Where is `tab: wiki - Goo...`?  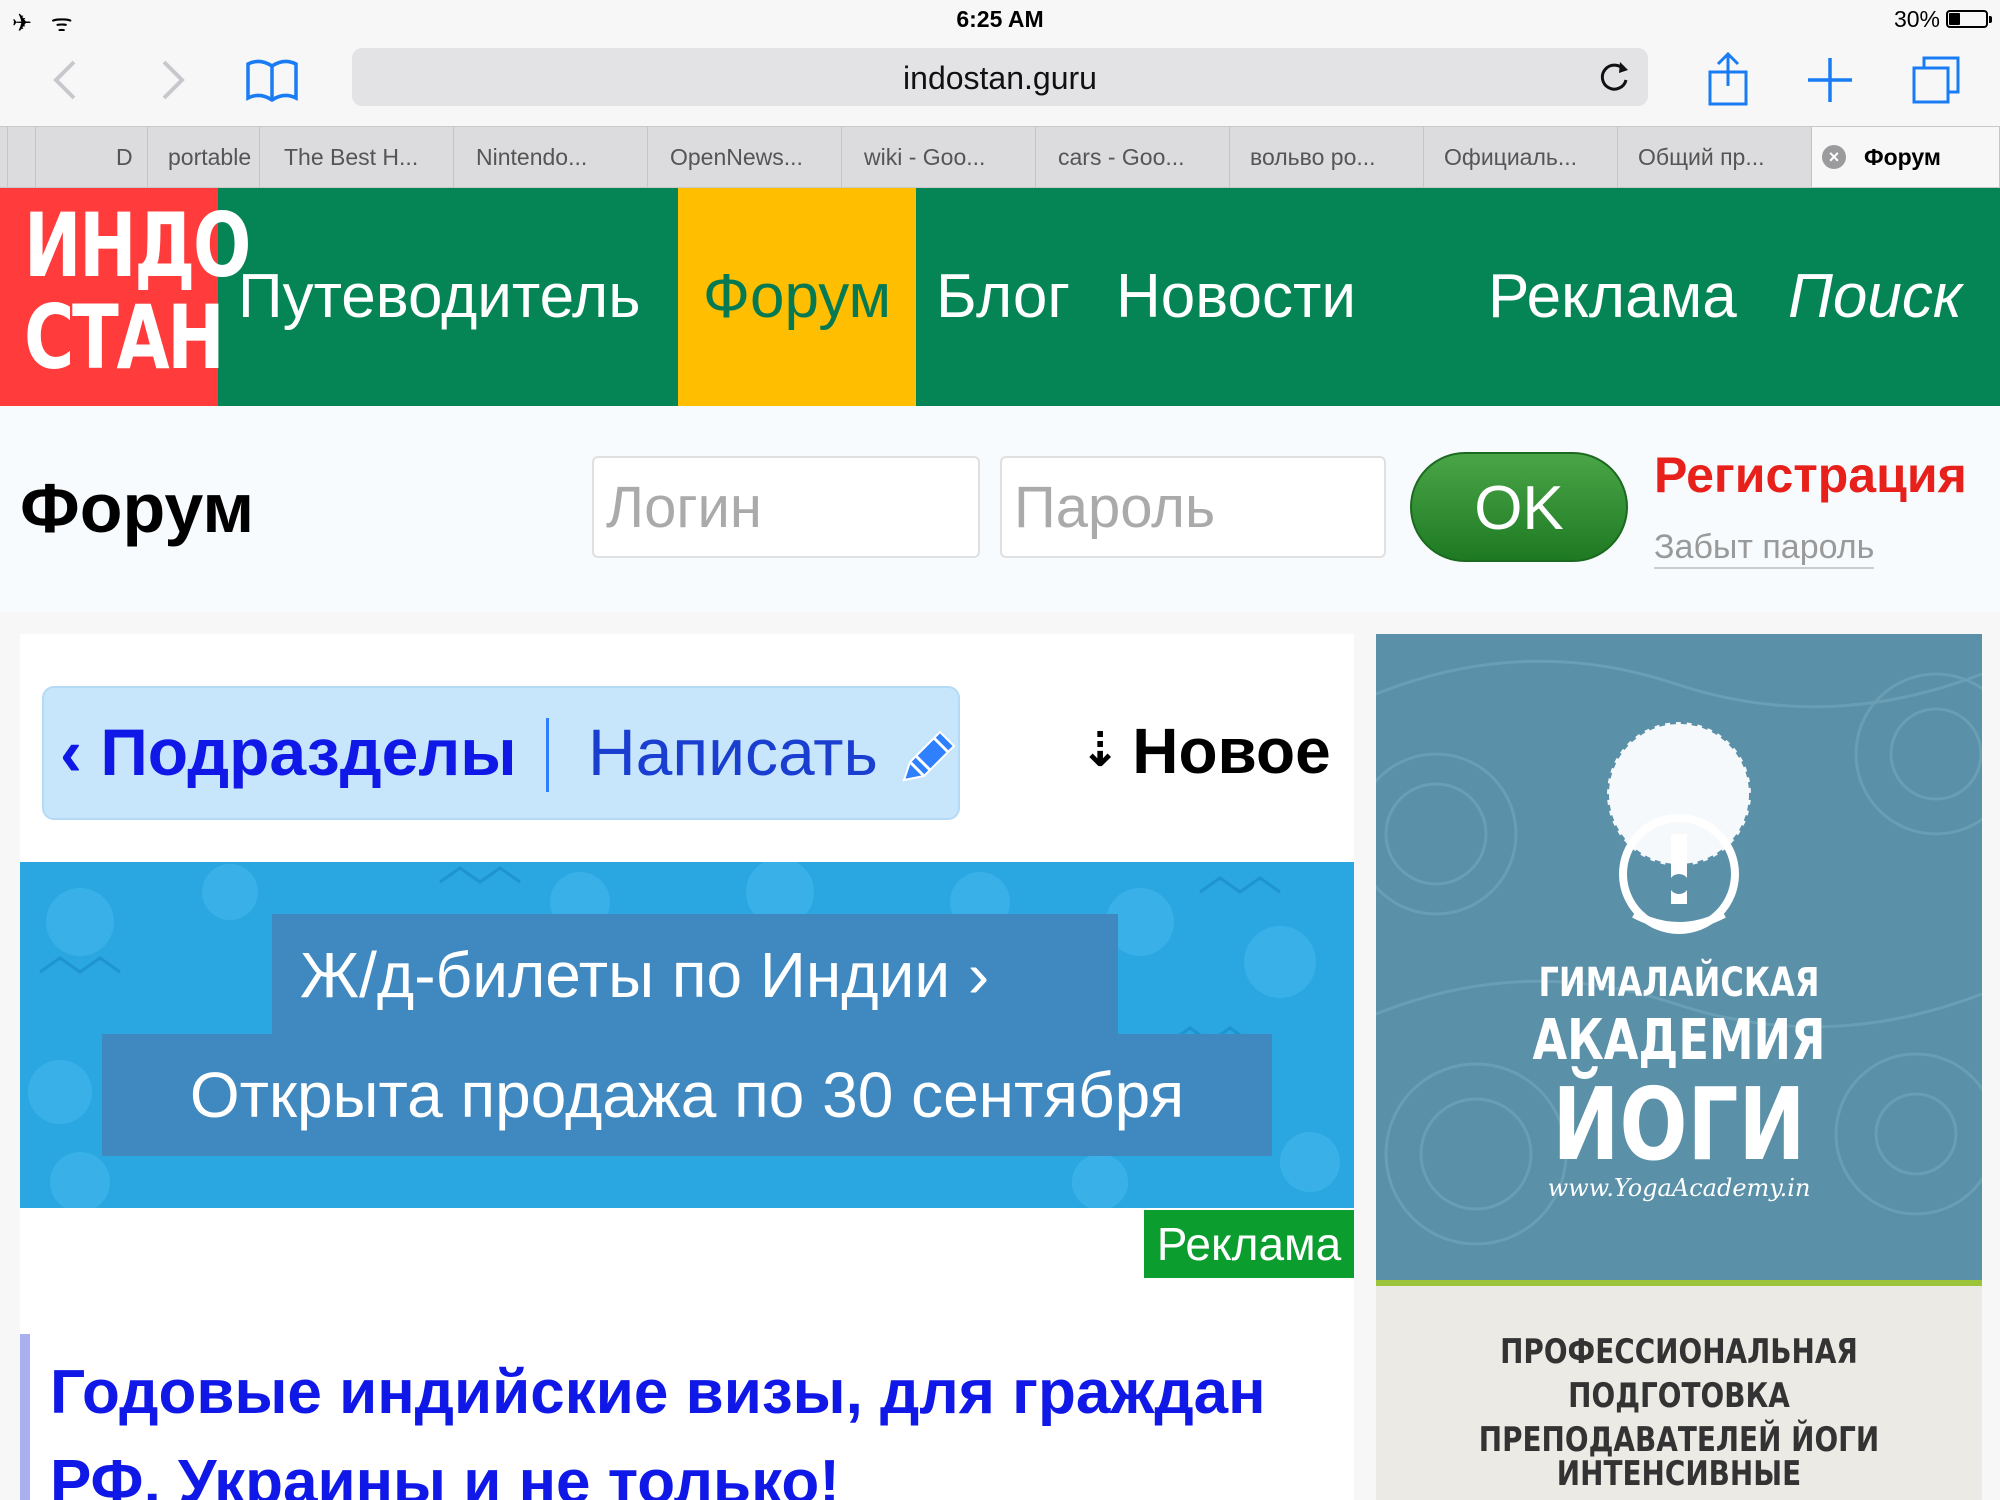 tab: wiki - Goo... is located at coordinates (939, 157).